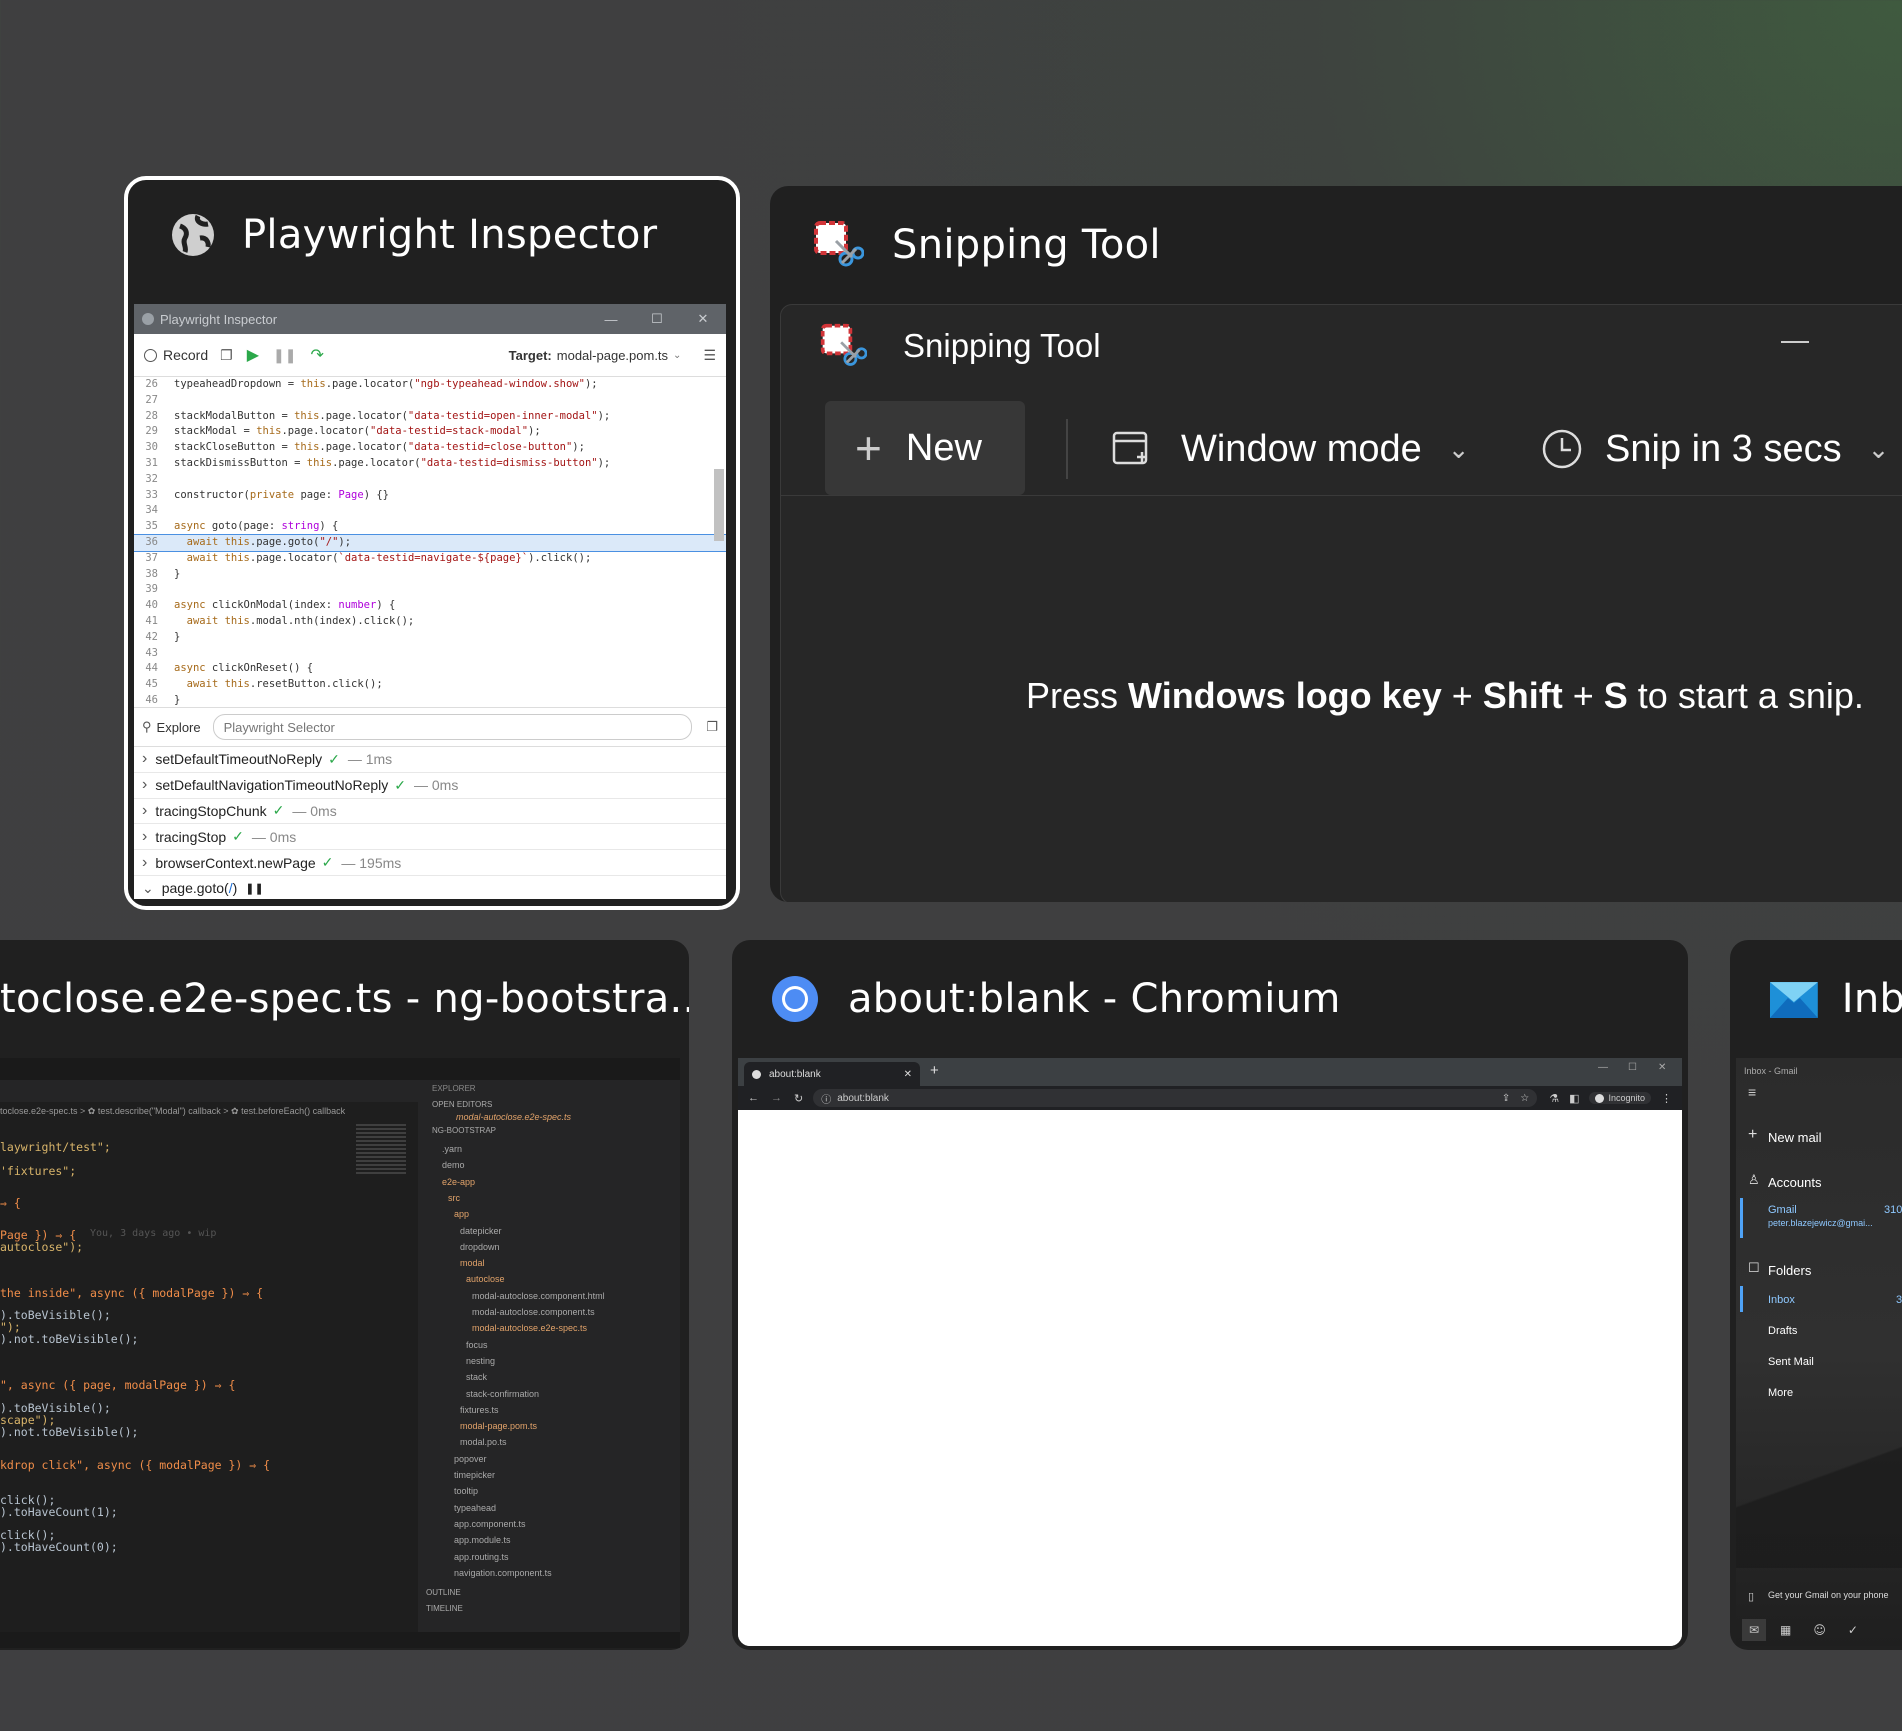 Image resolution: width=1902 pixels, height=1731 pixels. Describe the element at coordinates (284, 355) in the screenshot. I see `pause-icon: ❚❚` at that location.